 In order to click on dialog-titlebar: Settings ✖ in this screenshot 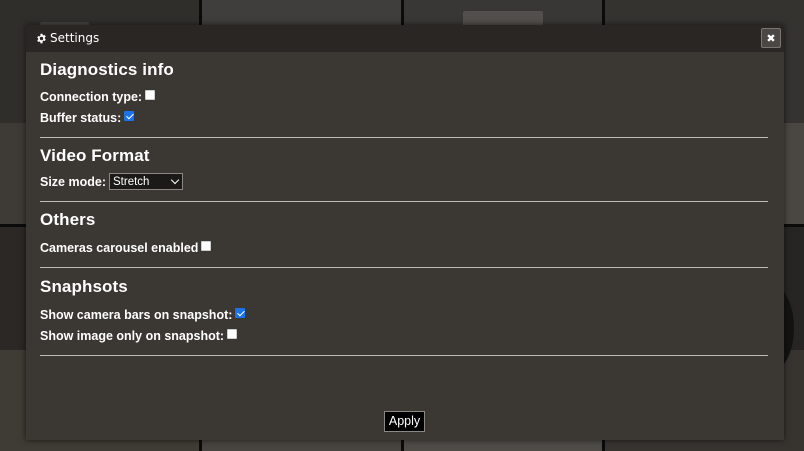, I will do `click(405, 38)`.